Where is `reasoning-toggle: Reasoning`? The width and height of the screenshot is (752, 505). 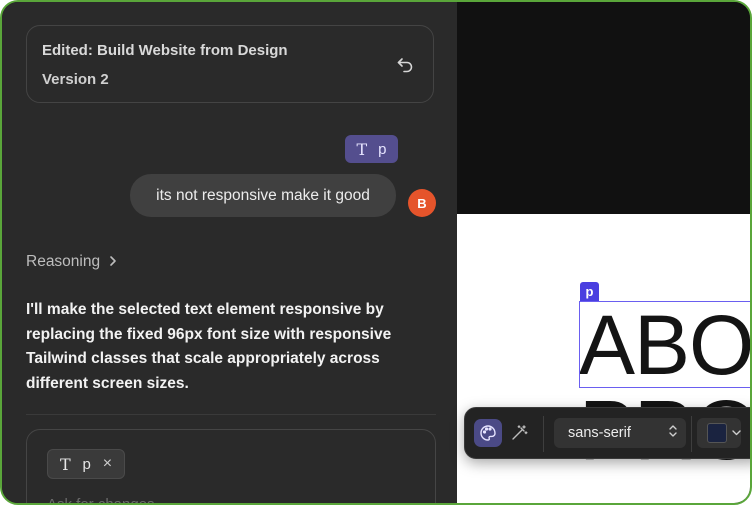 reasoning-toggle: Reasoning is located at coordinates (72, 262).